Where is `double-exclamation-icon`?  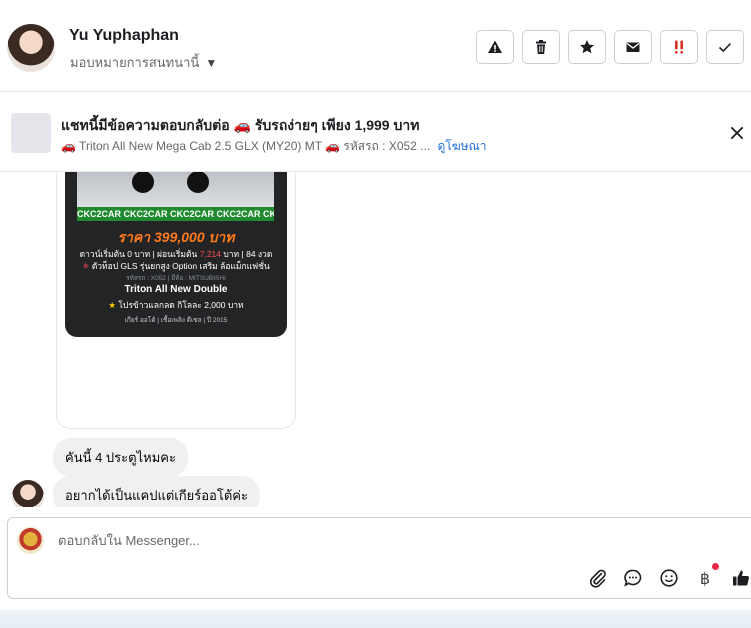
double-exclamation-icon is located at coordinates (679, 47).